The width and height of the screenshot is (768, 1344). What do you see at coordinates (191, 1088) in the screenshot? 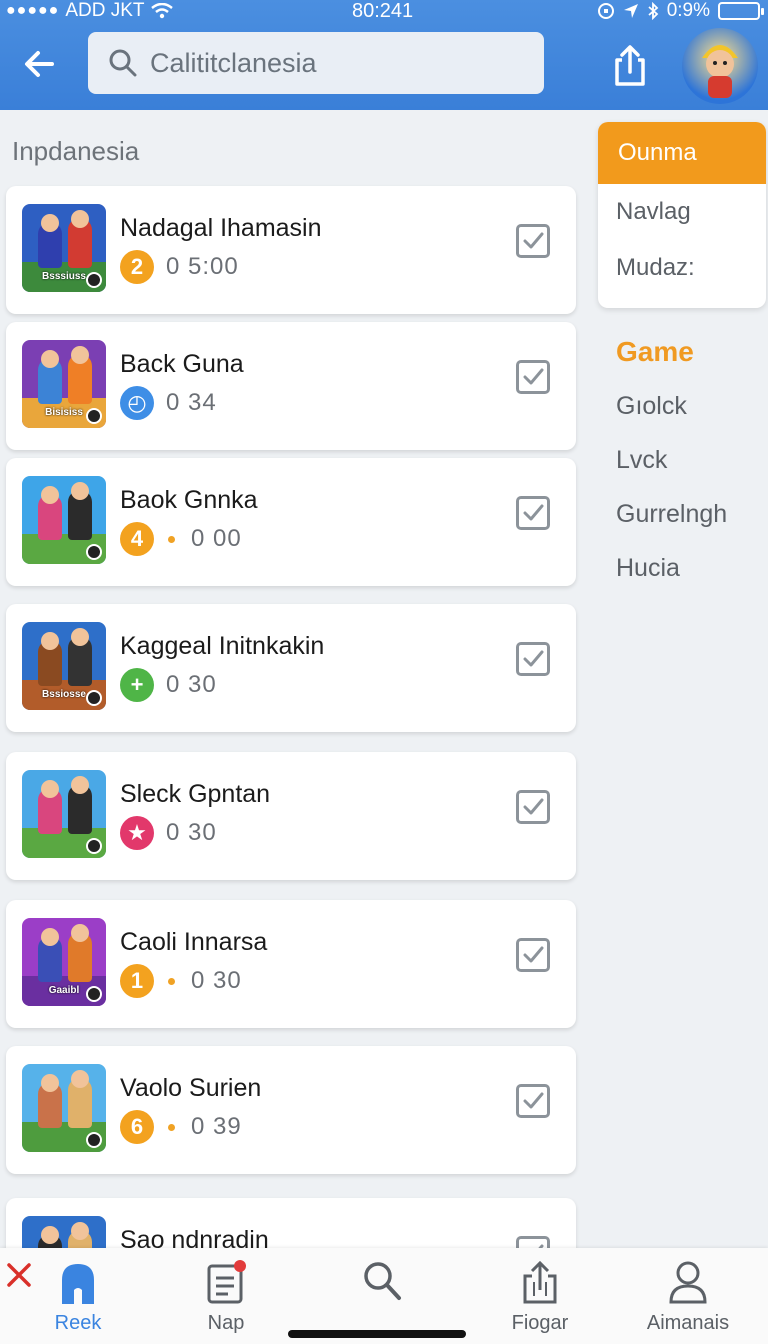
I see `game-title: Vaolo Surien` at bounding box center [191, 1088].